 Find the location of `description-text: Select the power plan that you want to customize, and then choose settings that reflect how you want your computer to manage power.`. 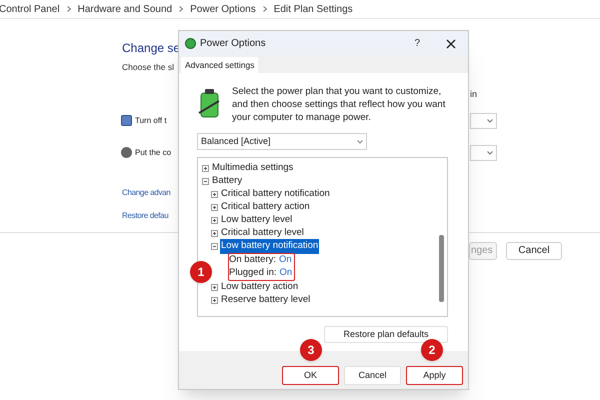

description-text: Select the power plan that you want to customize, and then choose settings that reflect how you want your computer to manage power. is located at coordinates (339, 104).